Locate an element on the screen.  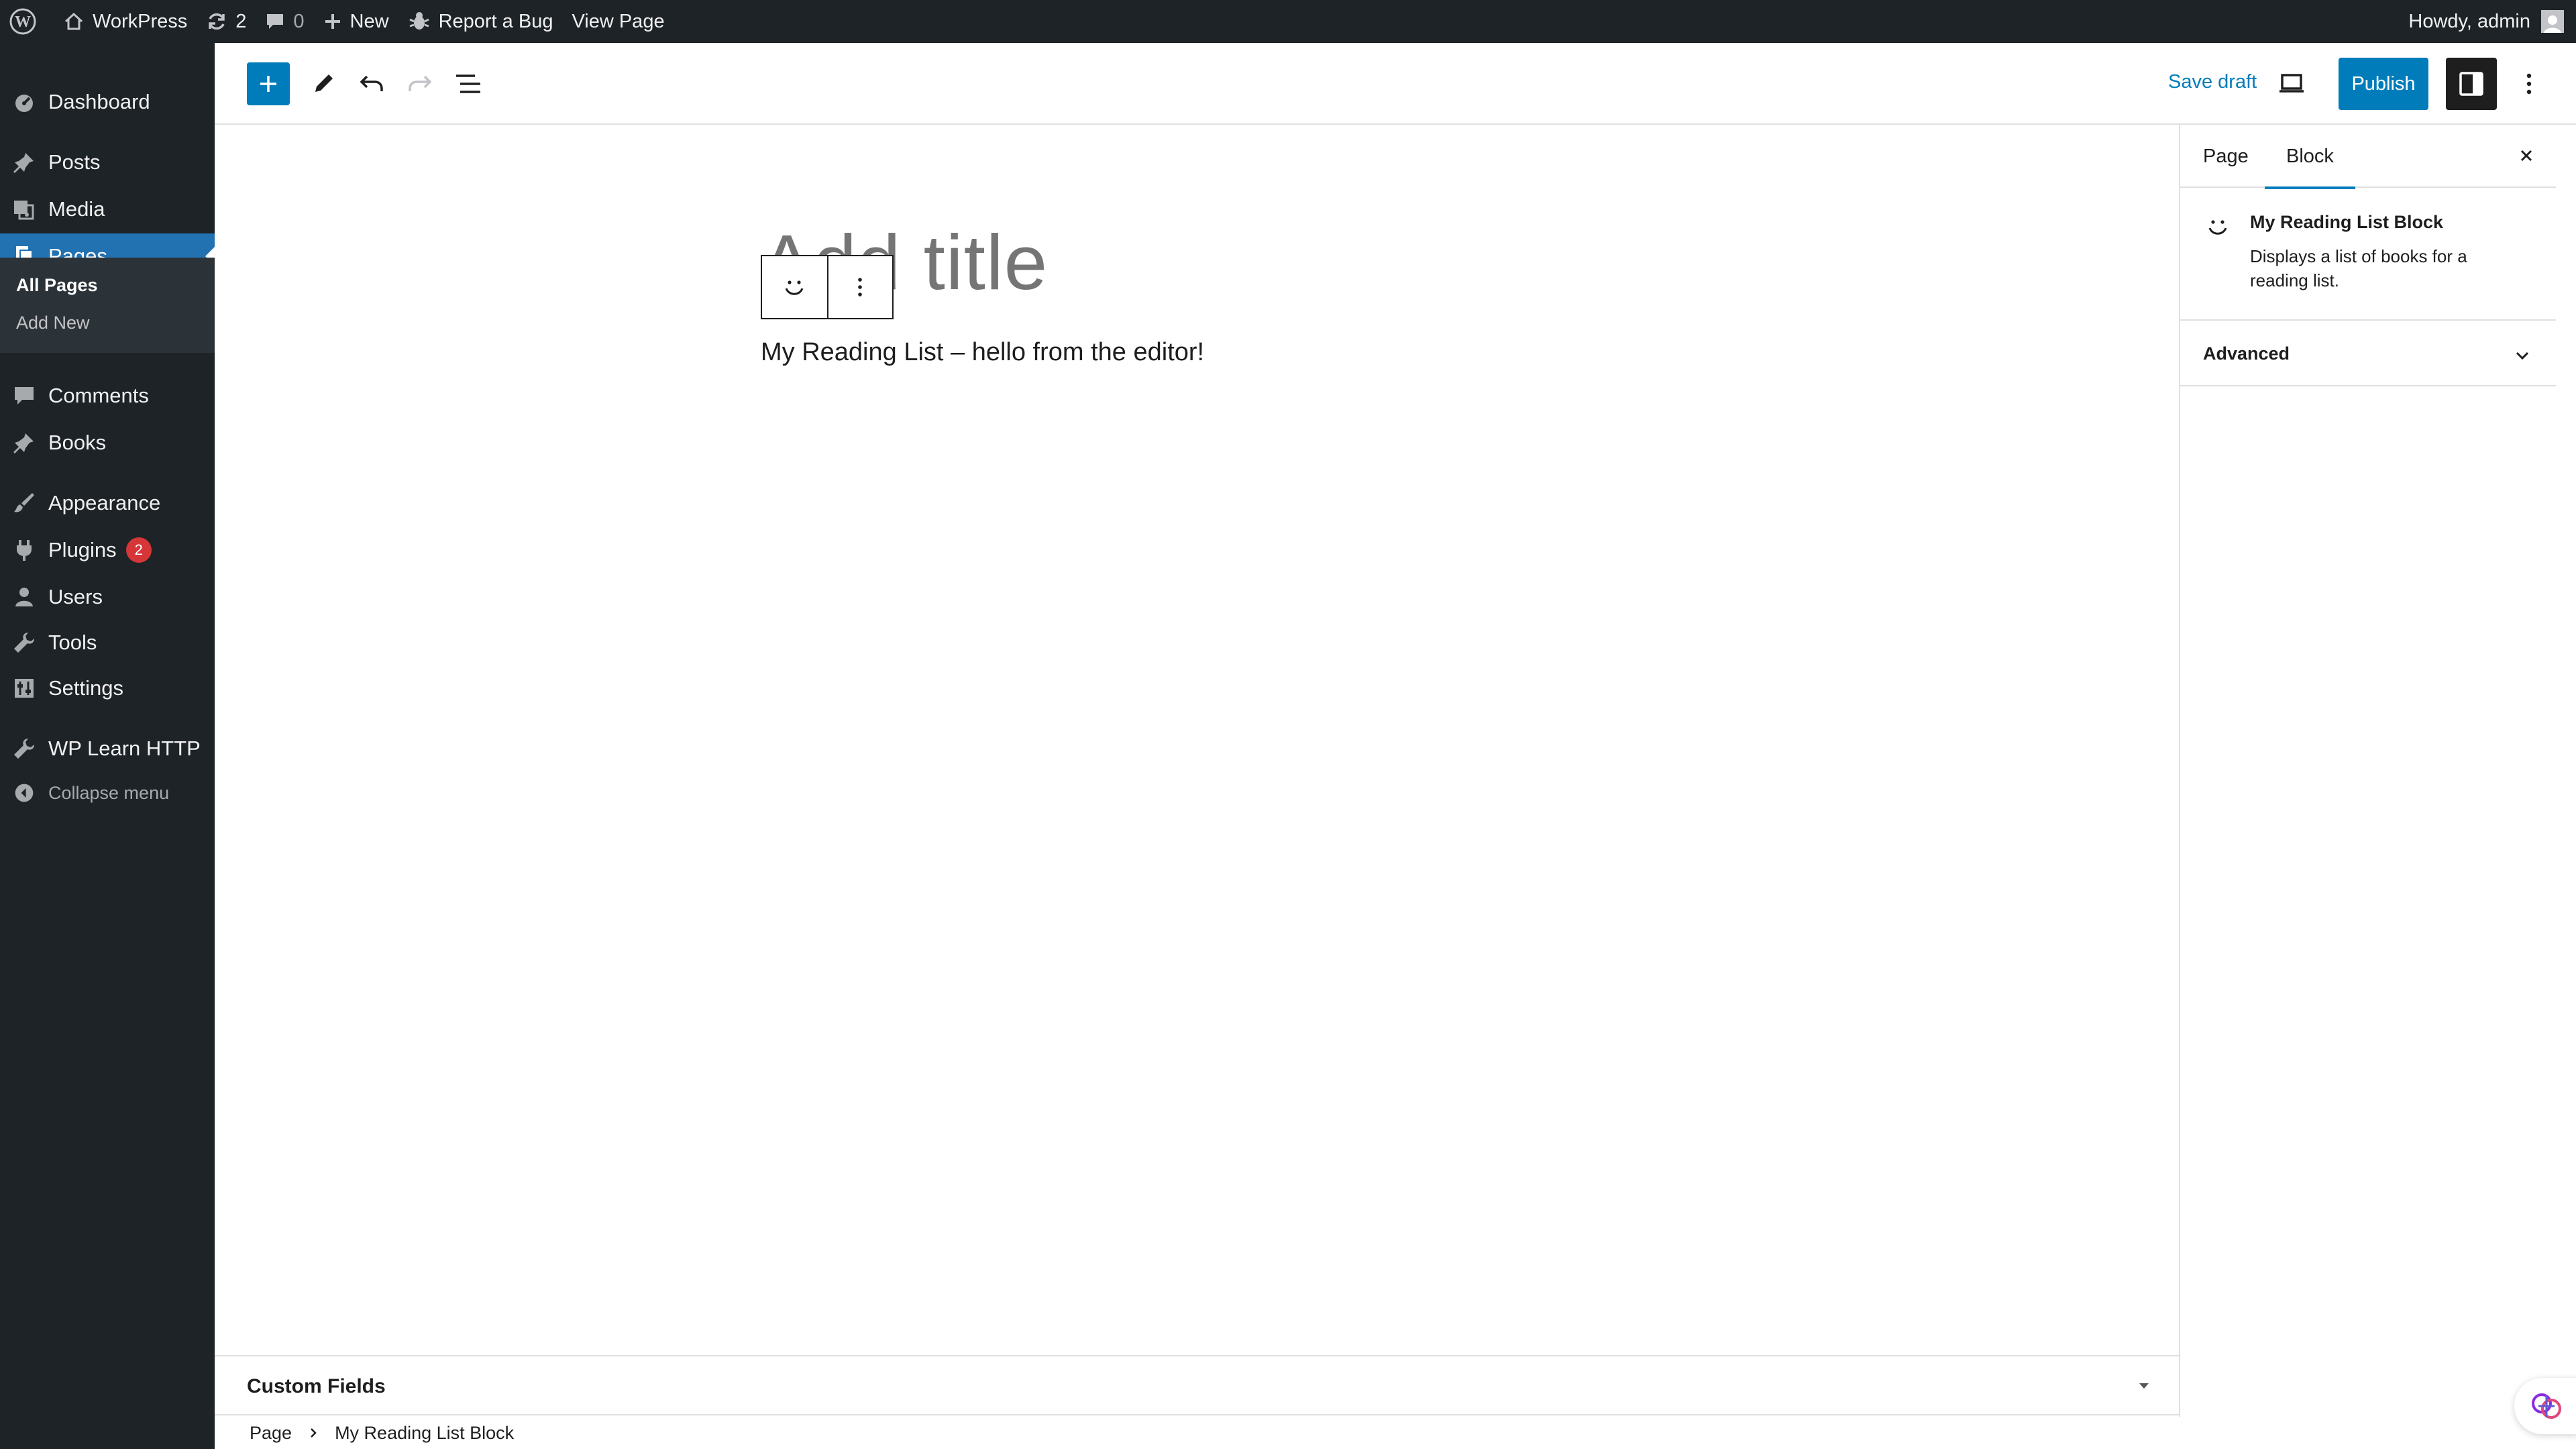
desktop-preview-icon is located at coordinates (2291, 83).